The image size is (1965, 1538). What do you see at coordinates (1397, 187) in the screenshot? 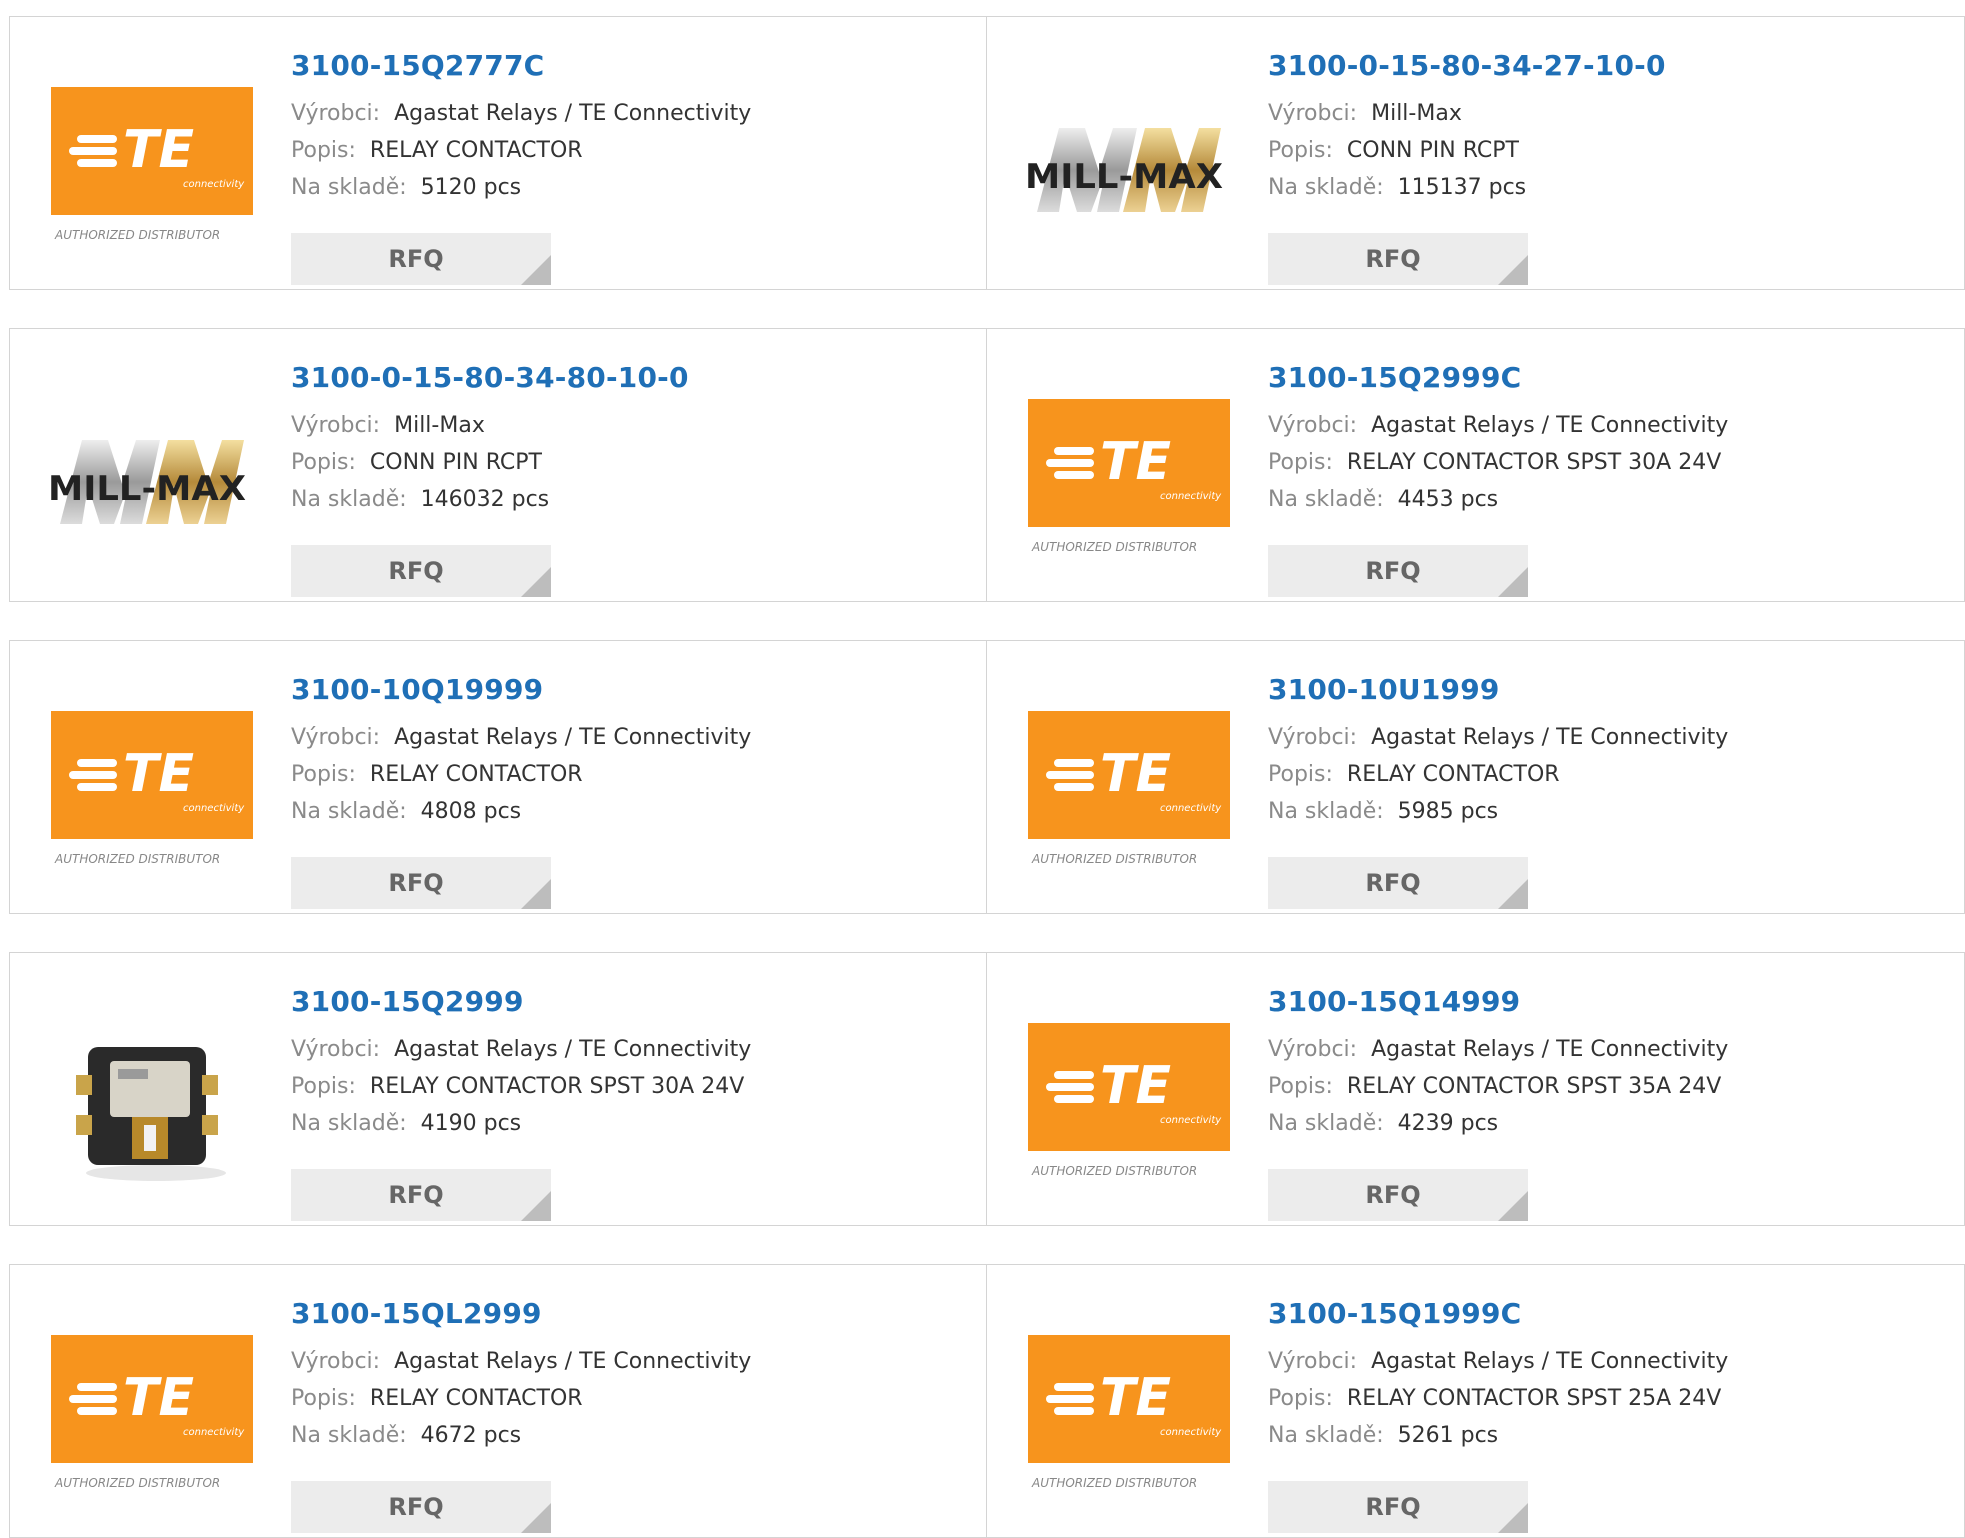
I see `stock-row: Na skladě: 115137 pcs` at bounding box center [1397, 187].